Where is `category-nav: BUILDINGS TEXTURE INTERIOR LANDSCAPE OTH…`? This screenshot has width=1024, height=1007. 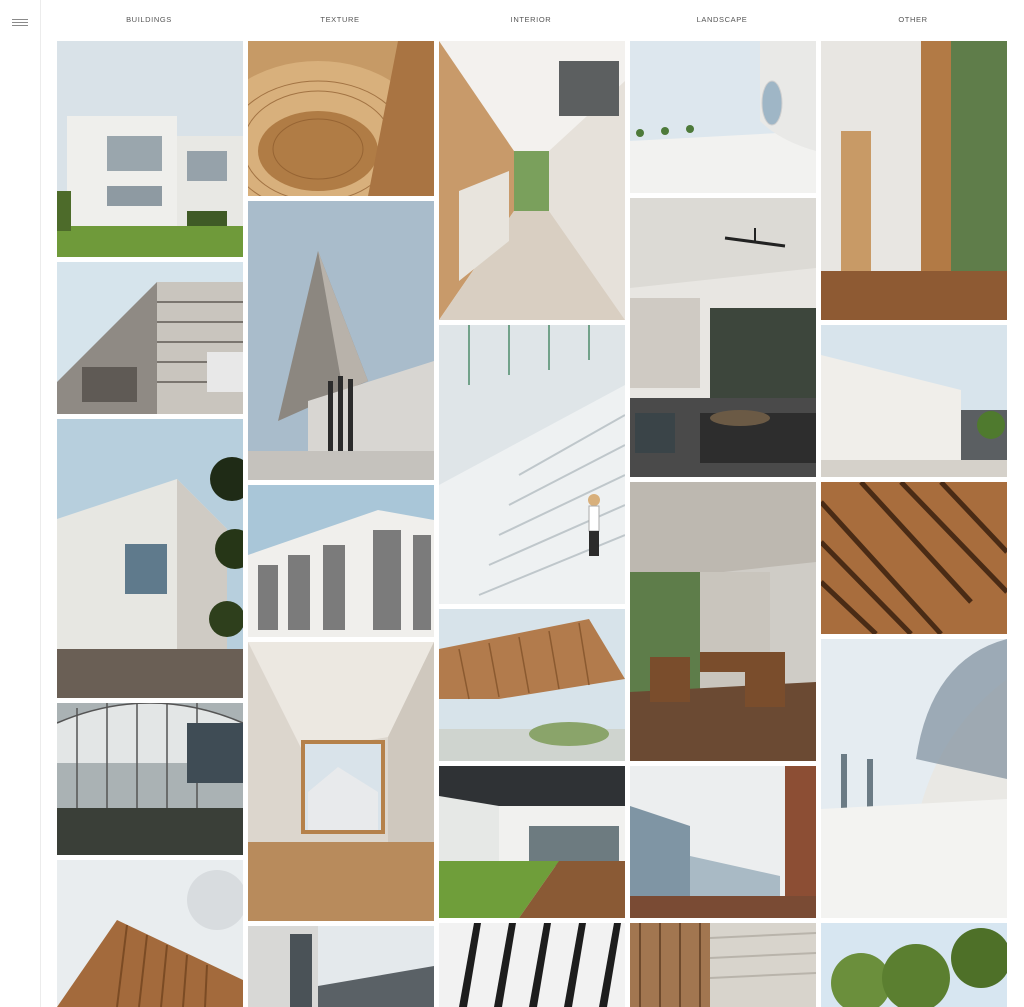
category-nav: BUILDINGS TEXTURE INTERIOR LANDSCAPE OTH… is located at coordinates (532, 20).